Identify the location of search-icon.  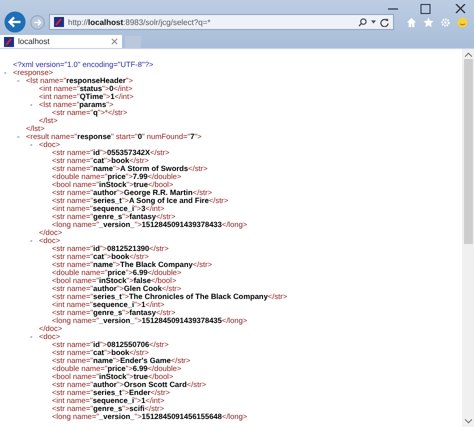
(362, 22).